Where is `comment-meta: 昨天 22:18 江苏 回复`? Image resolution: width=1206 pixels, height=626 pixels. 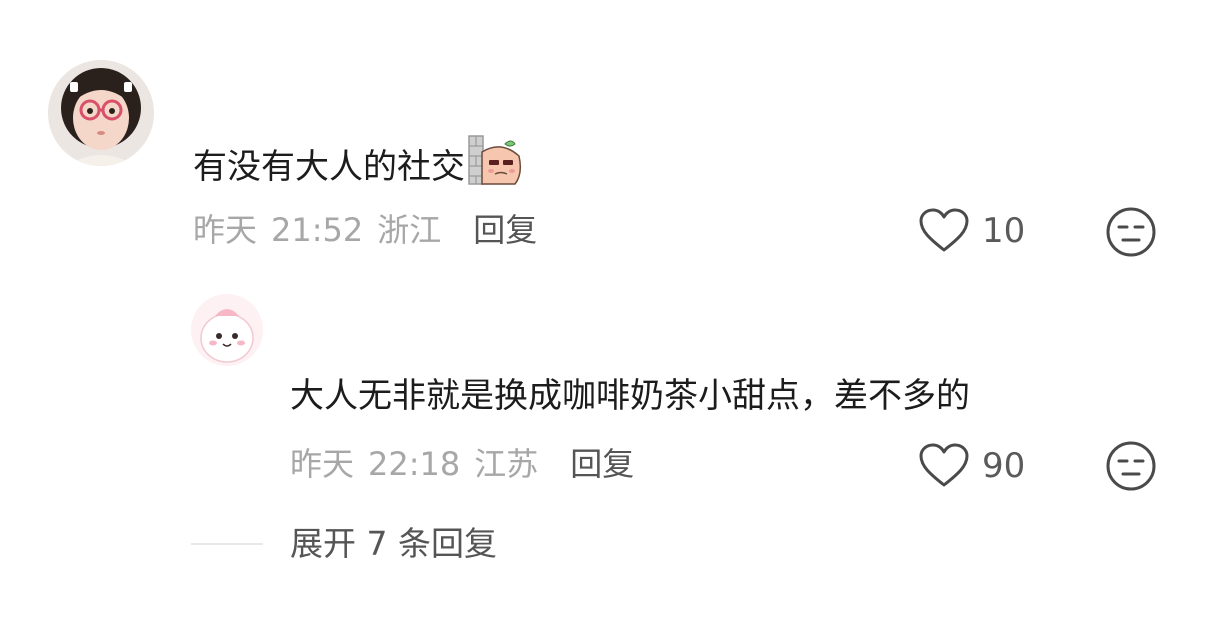
comment-meta: 昨天 22:18 江苏 回复 is located at coordinates (462, 464).